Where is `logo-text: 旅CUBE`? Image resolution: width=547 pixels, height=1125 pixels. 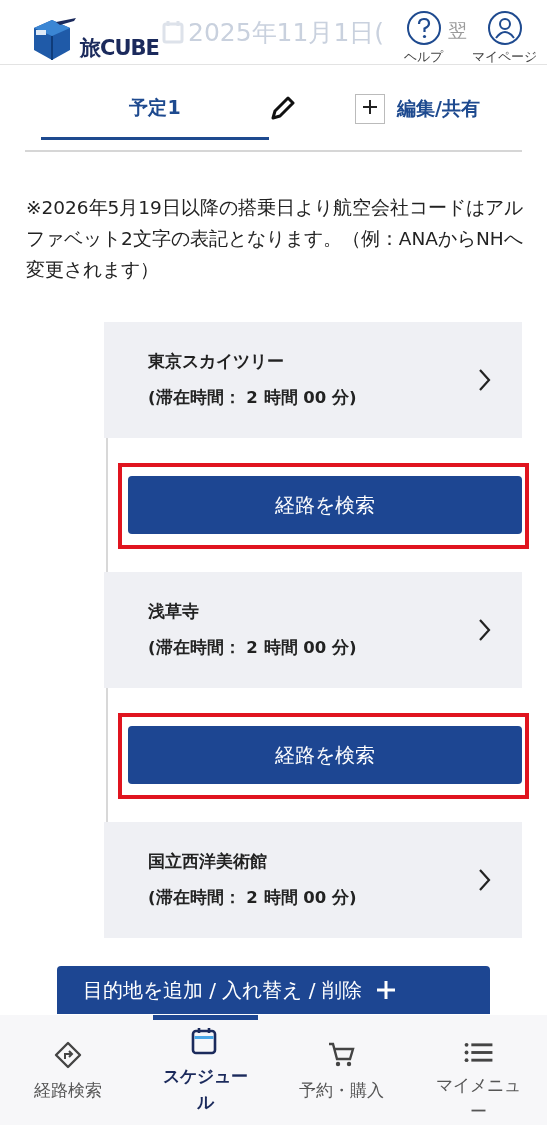 logo-text: 旅CUBE is located at coordinates (119, 48).